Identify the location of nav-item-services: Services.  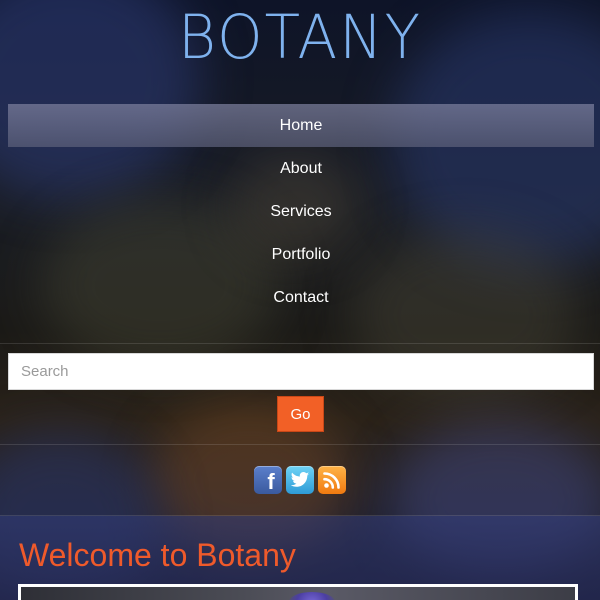
(301, 211).